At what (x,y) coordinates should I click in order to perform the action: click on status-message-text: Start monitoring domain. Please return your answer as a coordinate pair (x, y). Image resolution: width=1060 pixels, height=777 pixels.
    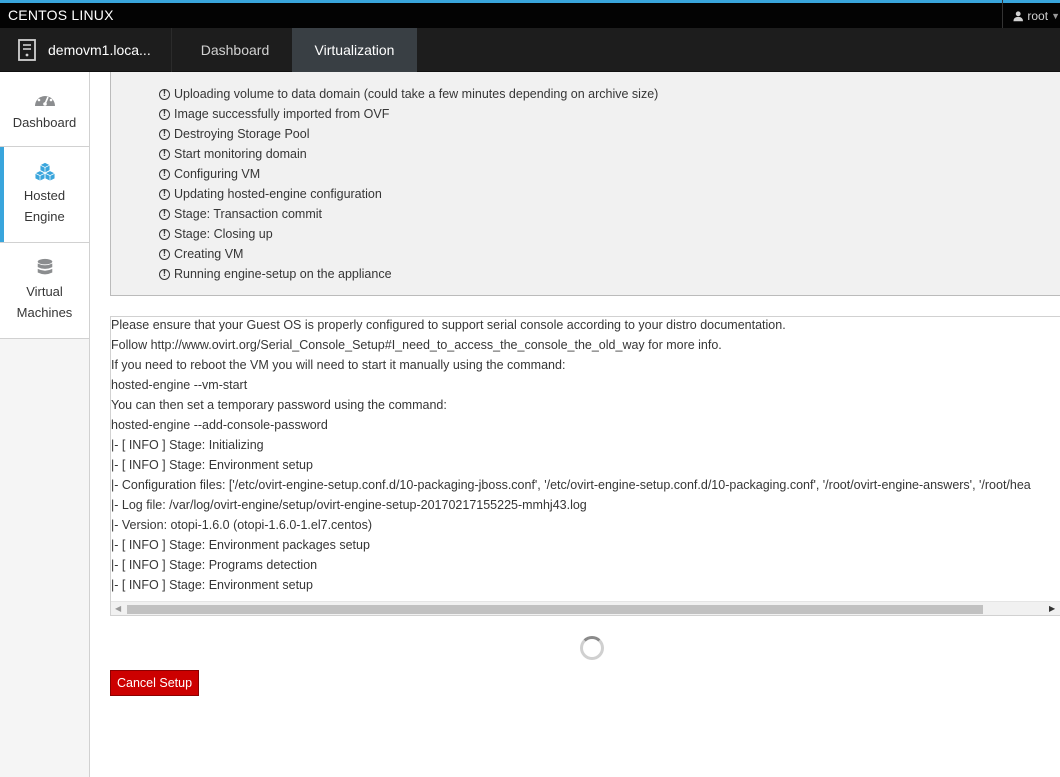
    Looking at the image, I should click on (240, 154).